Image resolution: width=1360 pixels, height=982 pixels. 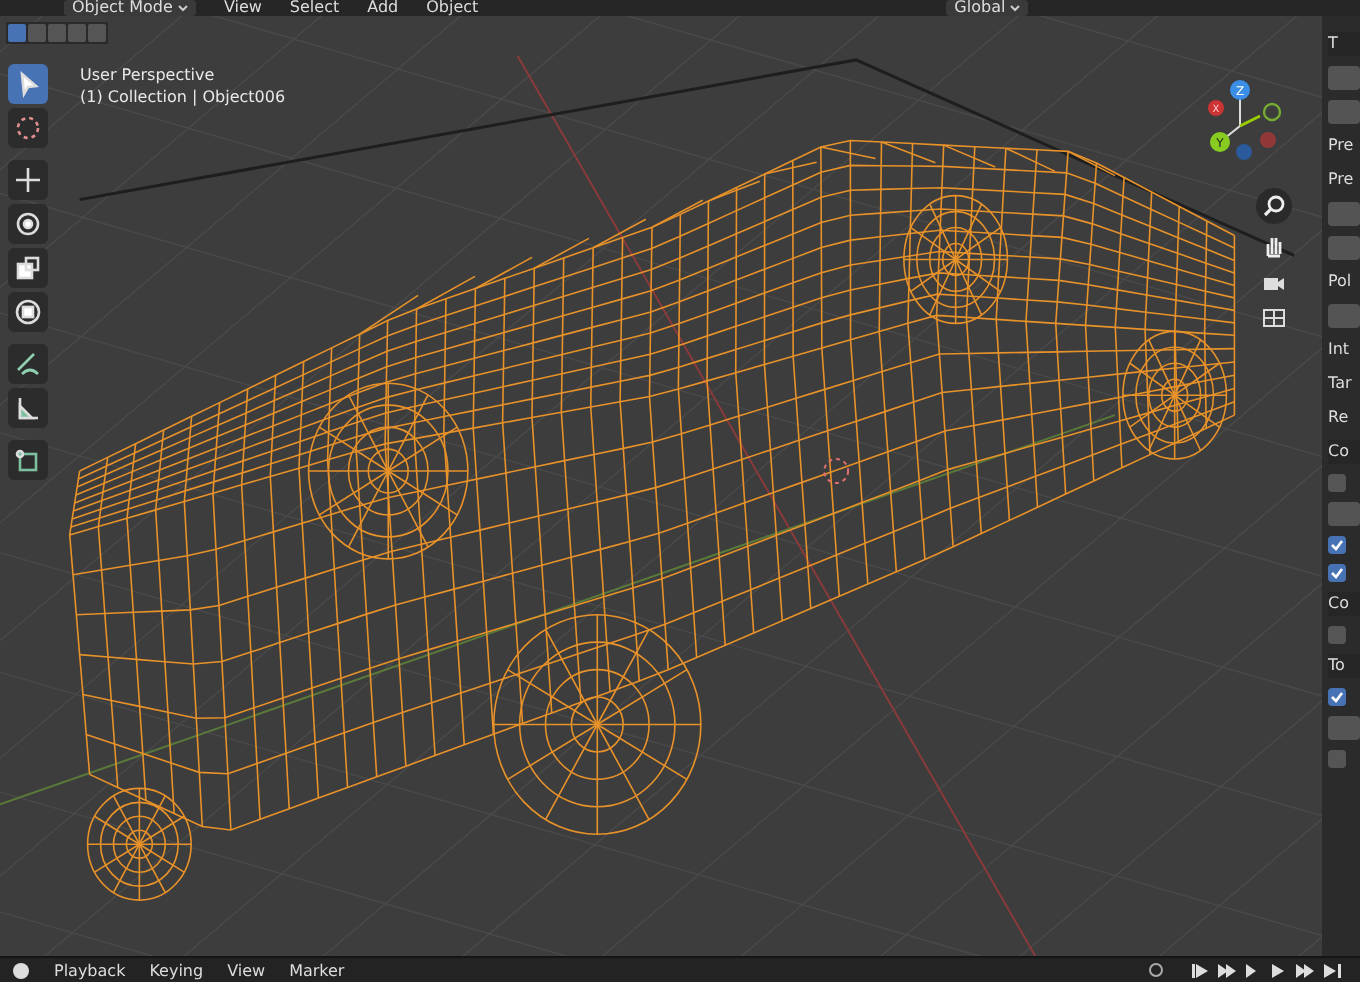 I want to click on pencil-icon, so click(x=28, y=364).